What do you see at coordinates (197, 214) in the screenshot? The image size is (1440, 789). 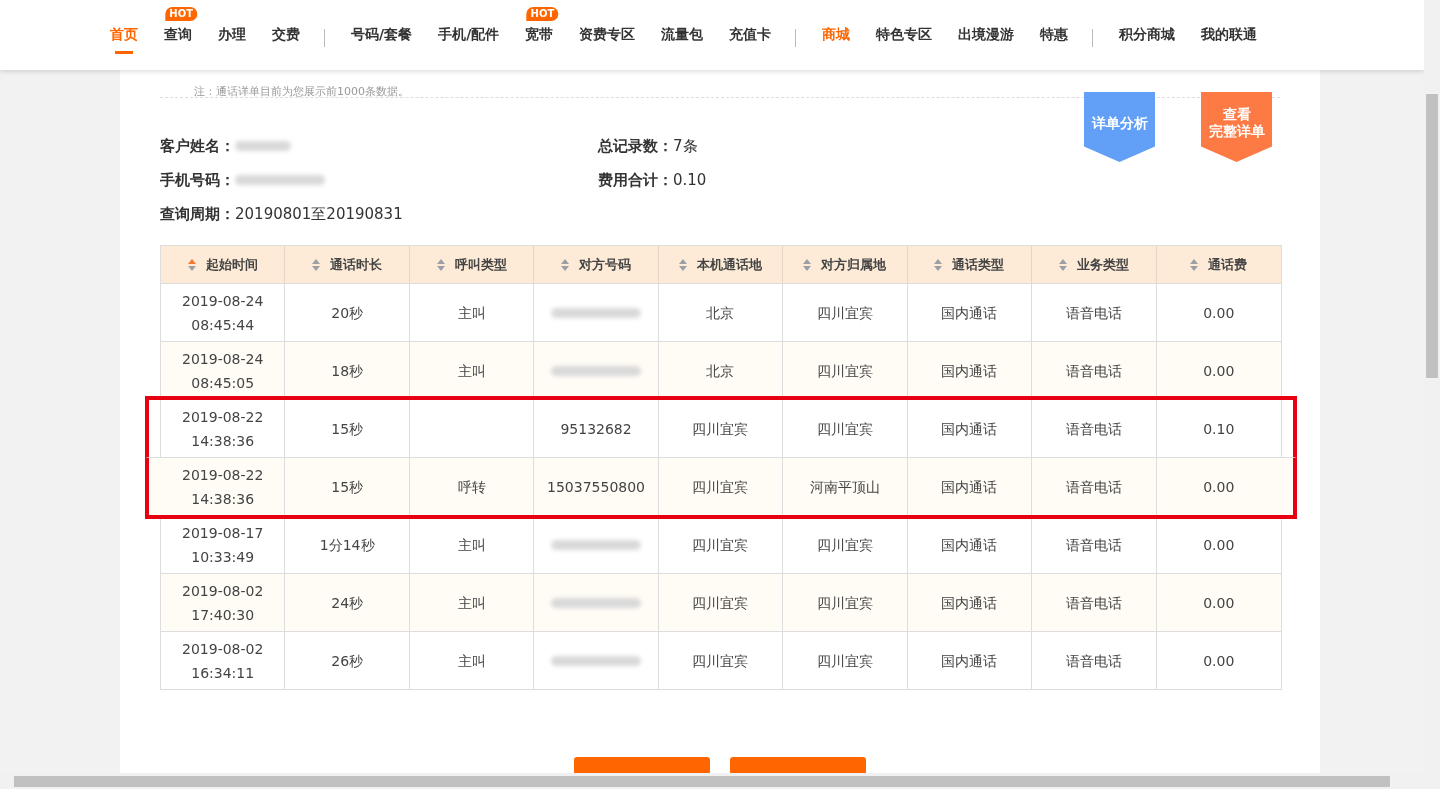 I see `field-label: 查询周期：` at bounding box center [197, 214].